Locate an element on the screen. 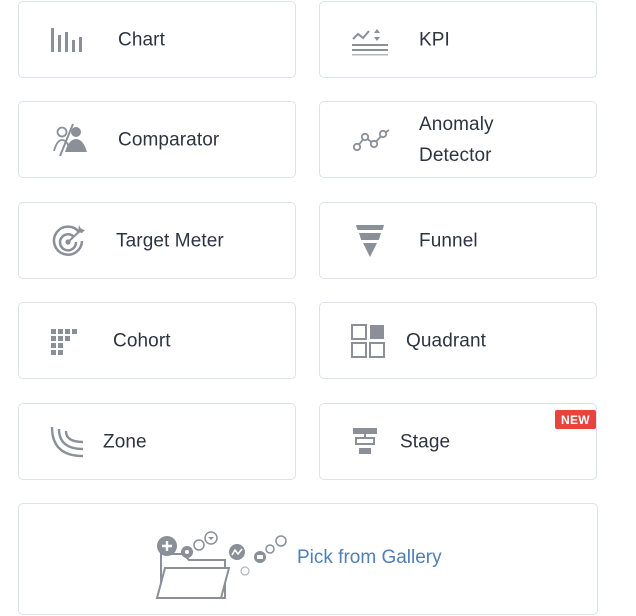 The image size is (636, 616). widget-card-comparator: Comparator is located at coordinates (157, 139).